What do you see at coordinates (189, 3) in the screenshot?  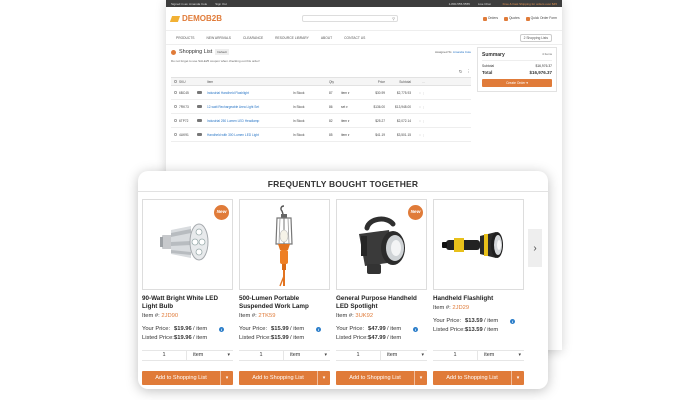 I see `signed-in-text: Signed in as: Amanda Cole` at bounding box center [189, 3].